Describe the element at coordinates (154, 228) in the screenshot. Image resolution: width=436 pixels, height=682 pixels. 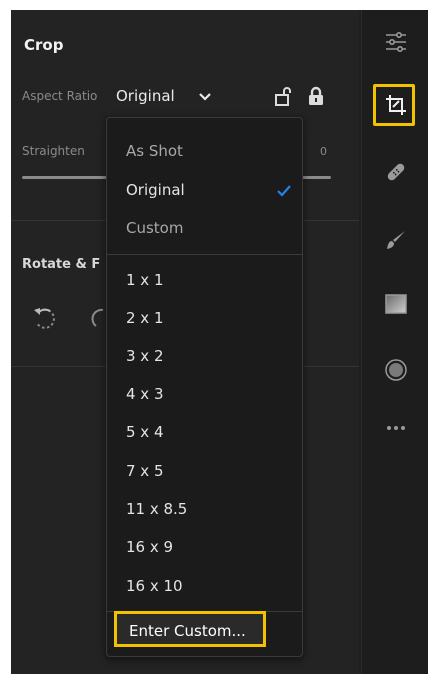
I see `menu-item-custom: Custom` at that location.